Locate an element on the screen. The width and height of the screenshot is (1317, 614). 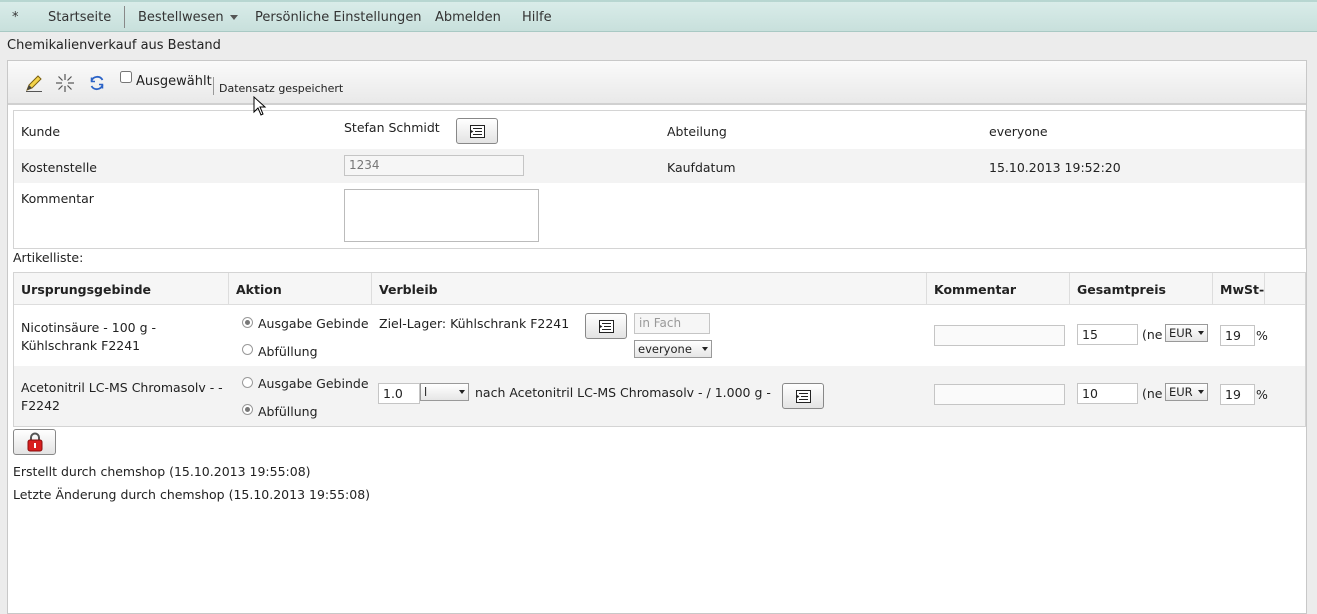
article-list-label: Artikelliste: is located at coordinates (48, 257).